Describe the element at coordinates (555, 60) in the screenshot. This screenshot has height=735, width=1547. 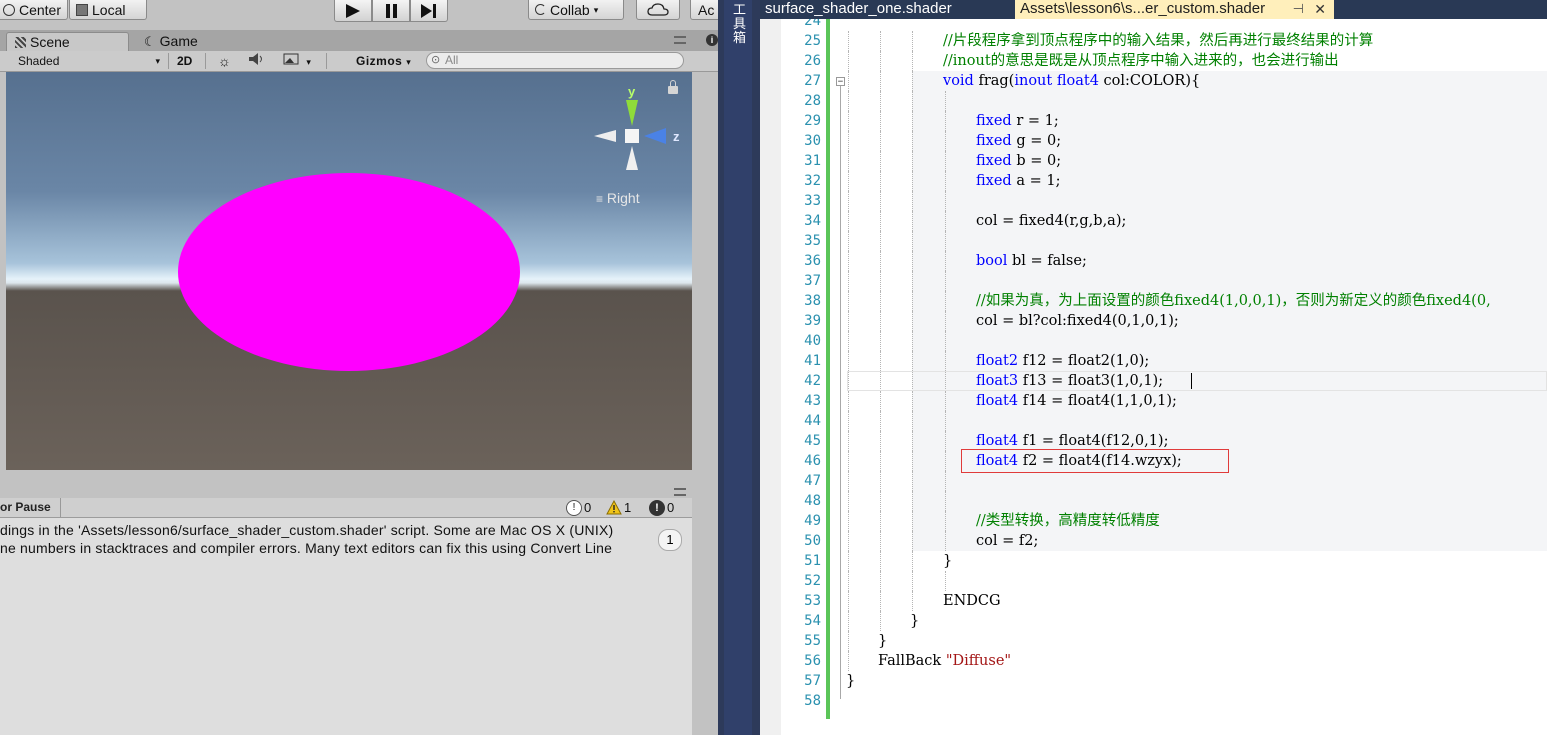
I see `scene-search-input: ⊙ All` at that location.